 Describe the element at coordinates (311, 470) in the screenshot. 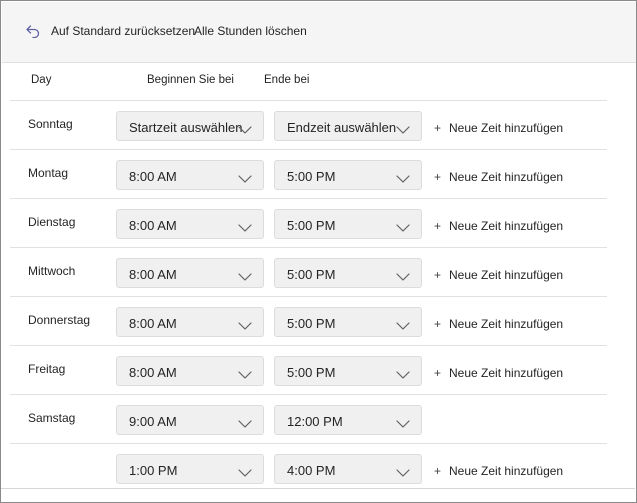

I see `end-time-select-value: 4:00 PM` at that location.